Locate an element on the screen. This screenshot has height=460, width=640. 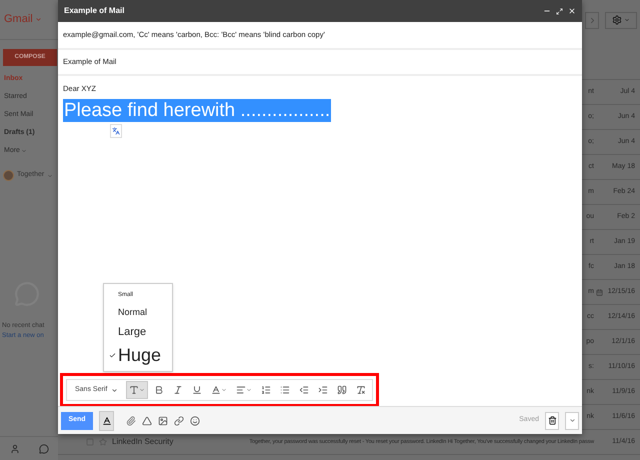
photo-icon is located at coordinates (163, 421).